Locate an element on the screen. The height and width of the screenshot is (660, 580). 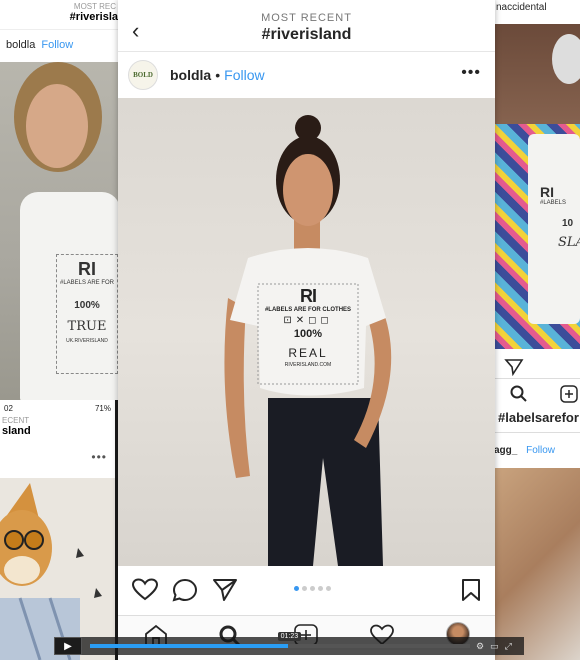
shirt-logo: RI is located at coordinates (308, 296).